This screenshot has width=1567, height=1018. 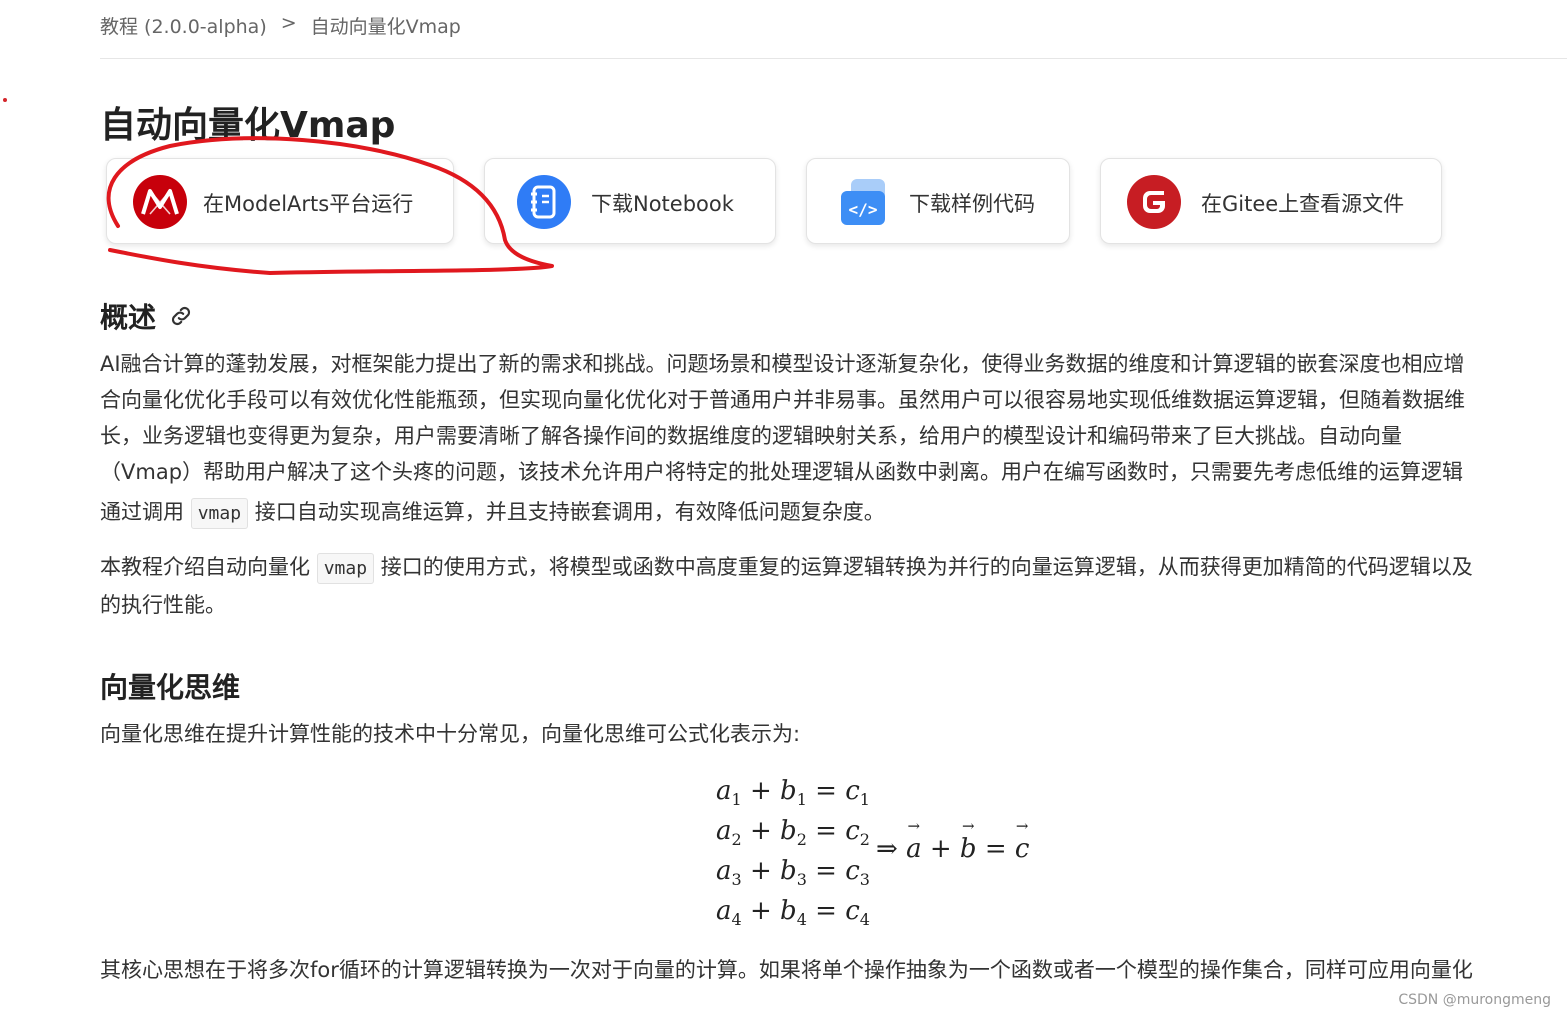 What do you see at coordinates (544, 202) in the screenshot?
I see `notebook-icon` at bounding box center [544, 202].